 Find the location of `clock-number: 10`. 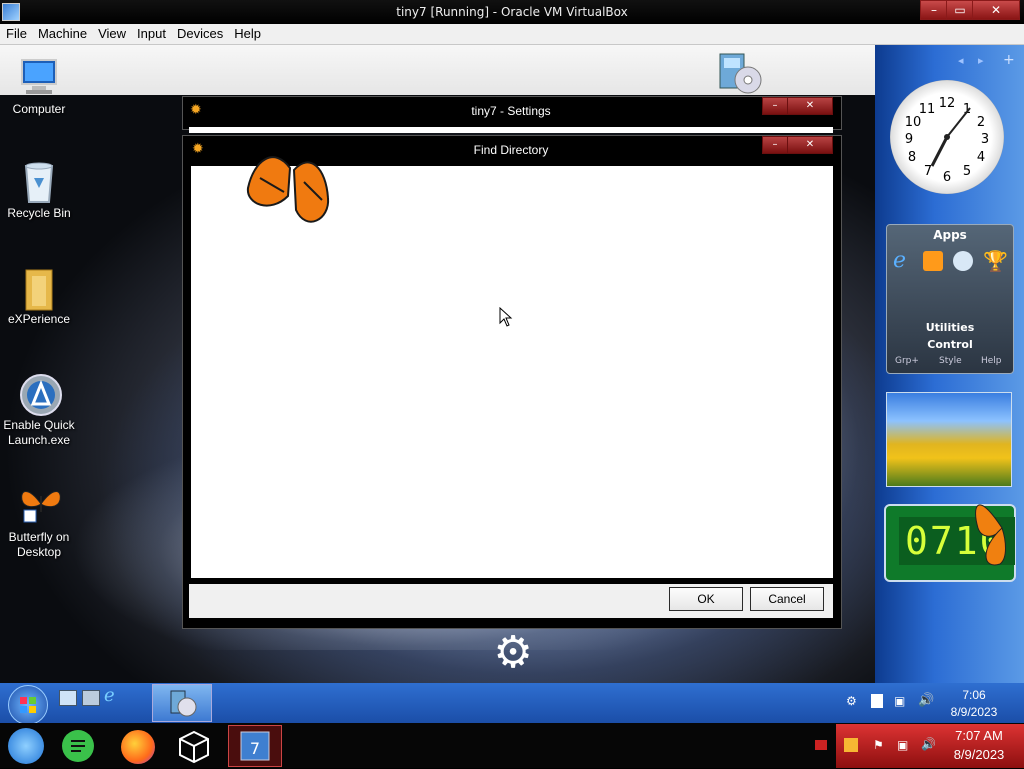

clock-number: 10 is located at coordinates (913, 122).